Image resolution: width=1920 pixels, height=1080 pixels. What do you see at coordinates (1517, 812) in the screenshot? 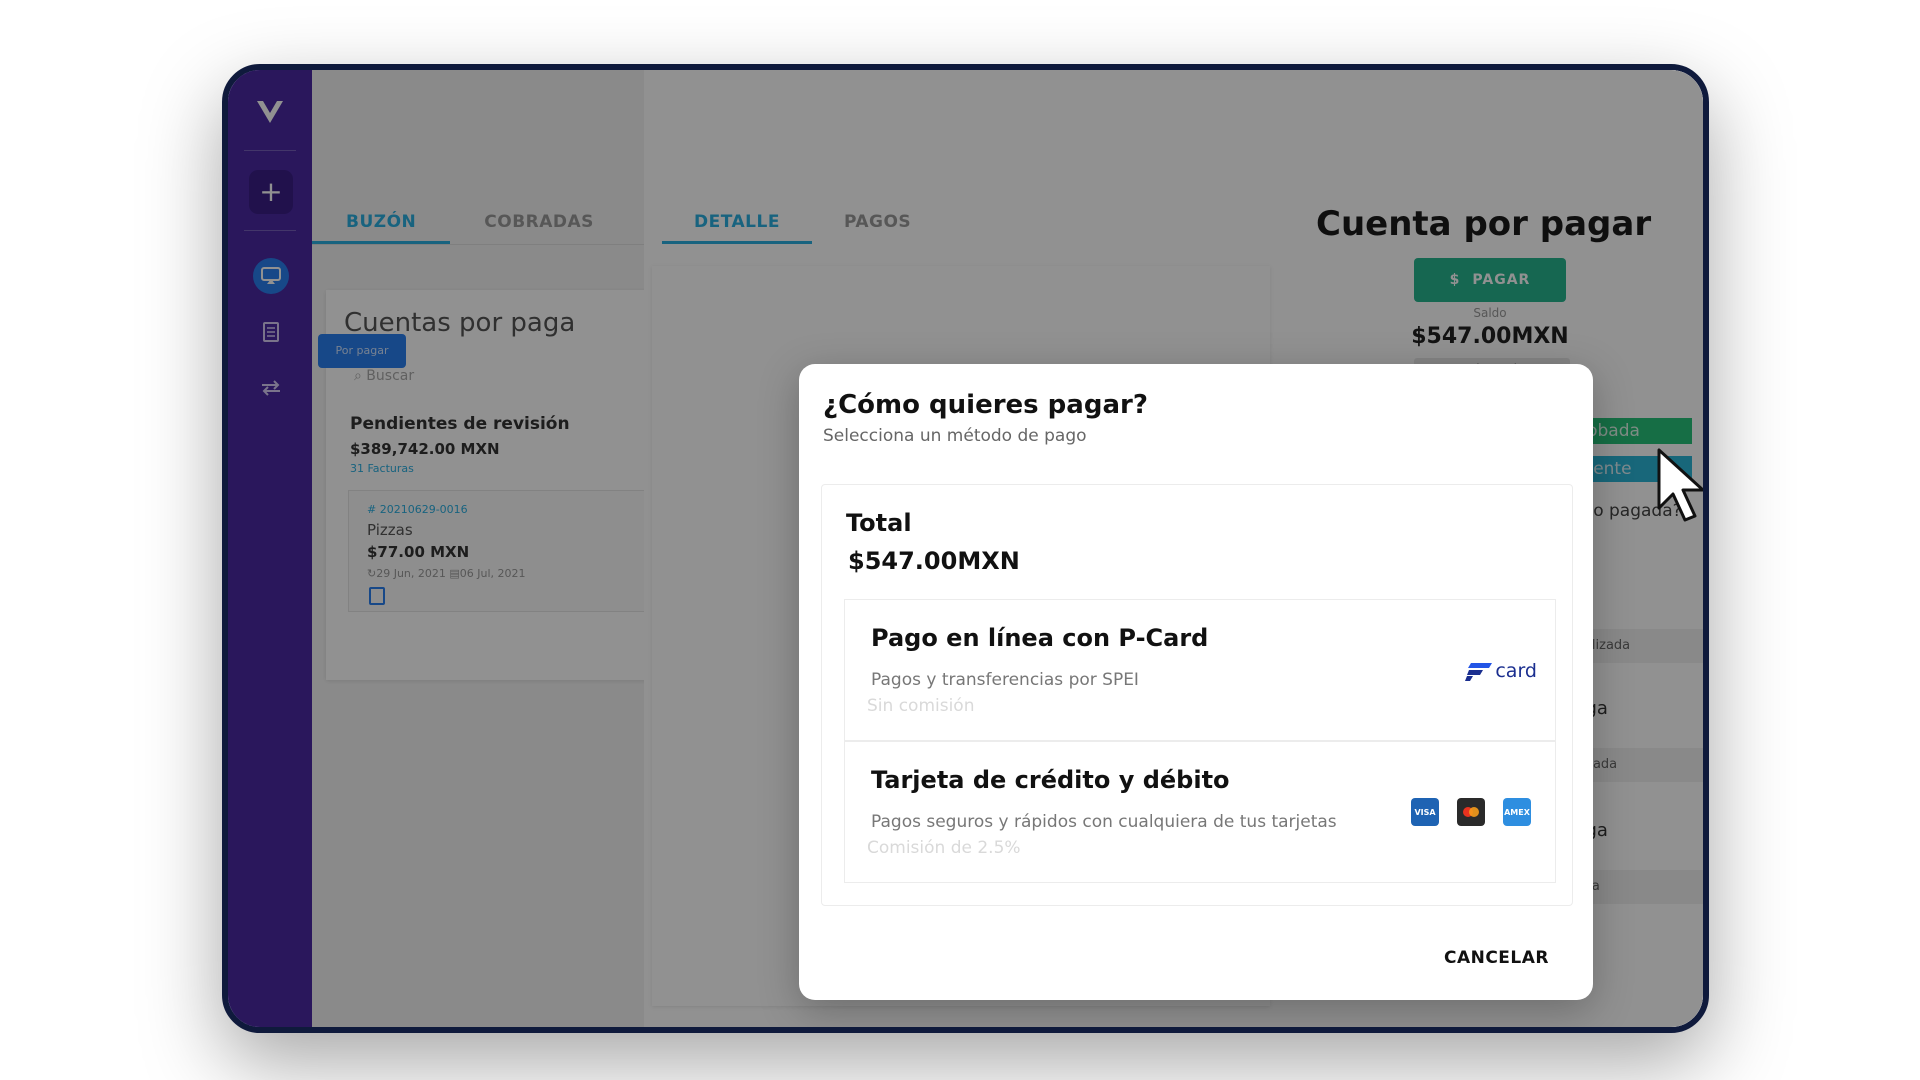
I see `amex-icon: AMEX` at bounding box center [1517, 812].